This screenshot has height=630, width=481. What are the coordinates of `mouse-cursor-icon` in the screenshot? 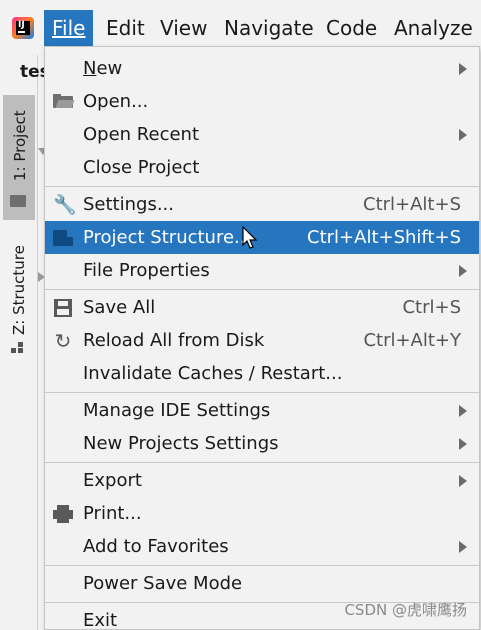 It's located at (250, 237).